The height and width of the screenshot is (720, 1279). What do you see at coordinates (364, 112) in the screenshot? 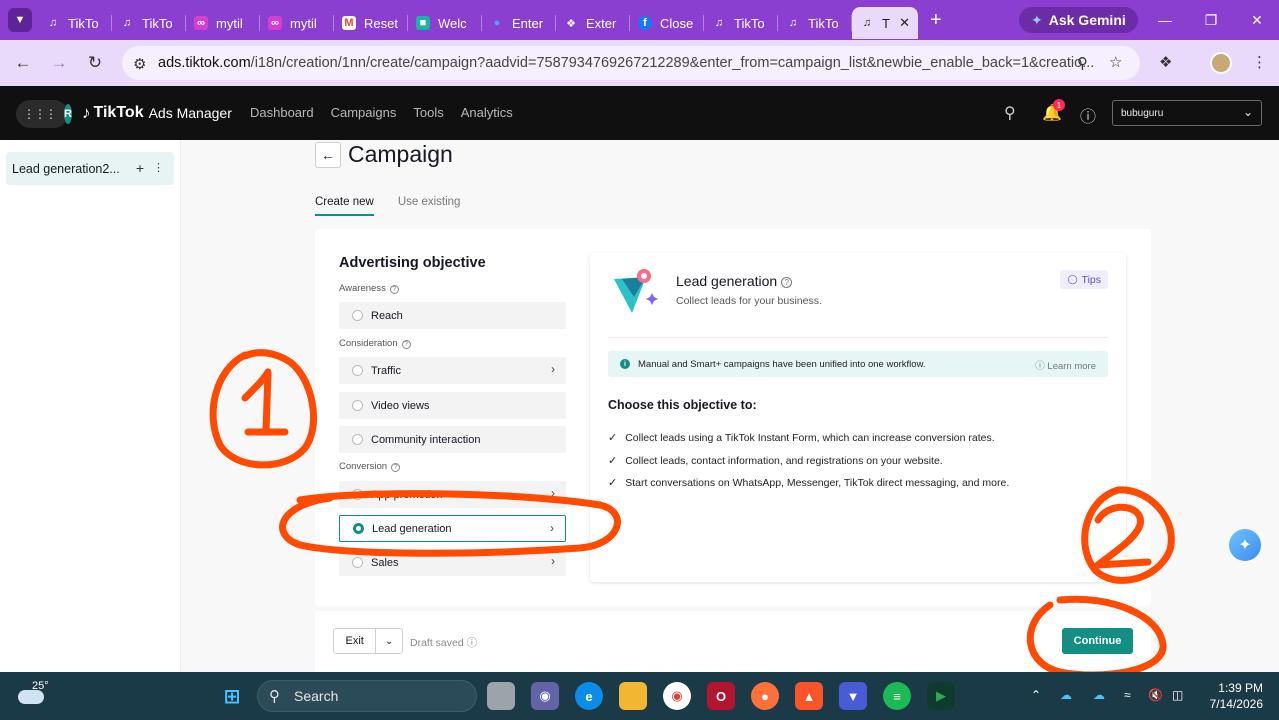
I see `nav-campaigns: Campaigns` at bounding box center [364, 112].